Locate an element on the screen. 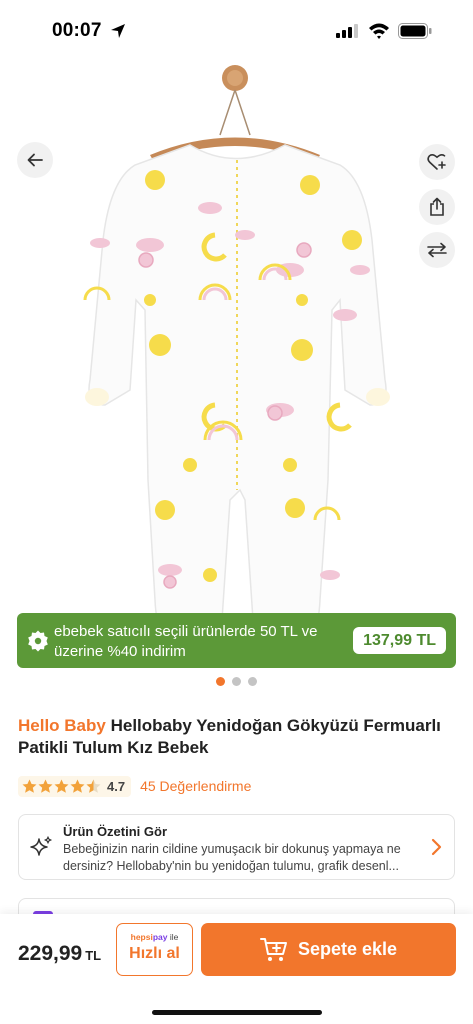  rating-row: 4.7 45 Değerlendirme is located at coordinates (134, 786).